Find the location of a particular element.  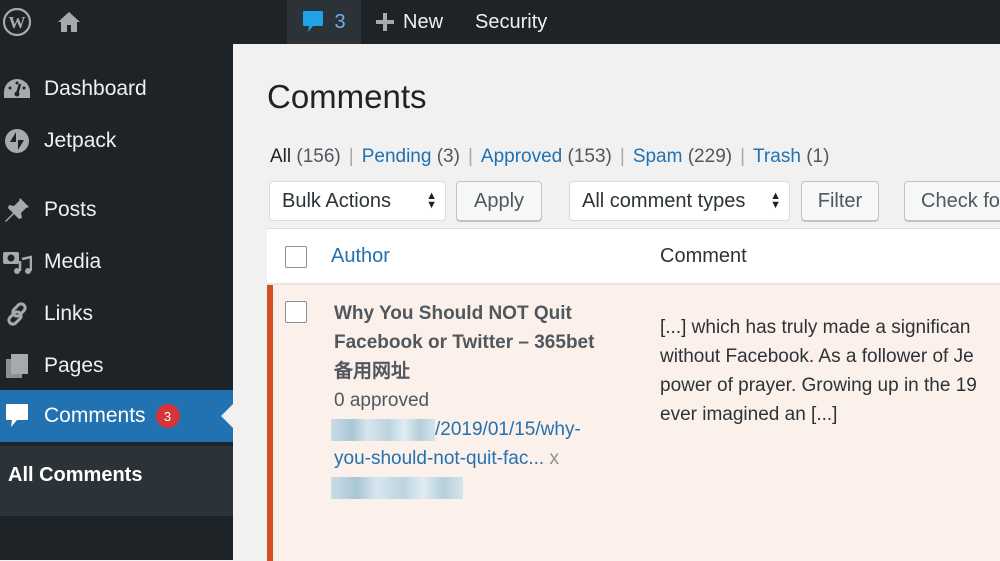

wordpress-logo-button: W is located at coordinates (17, 22).